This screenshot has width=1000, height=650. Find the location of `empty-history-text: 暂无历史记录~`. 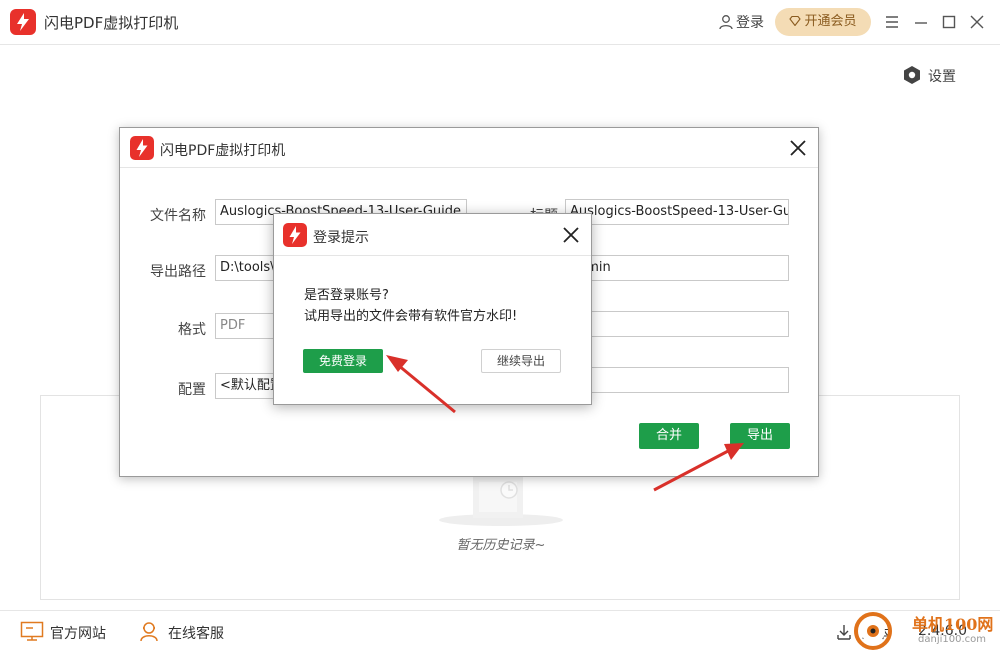

empty-history-text: 暂无历史记录~ is located at coordinates (501, 545).